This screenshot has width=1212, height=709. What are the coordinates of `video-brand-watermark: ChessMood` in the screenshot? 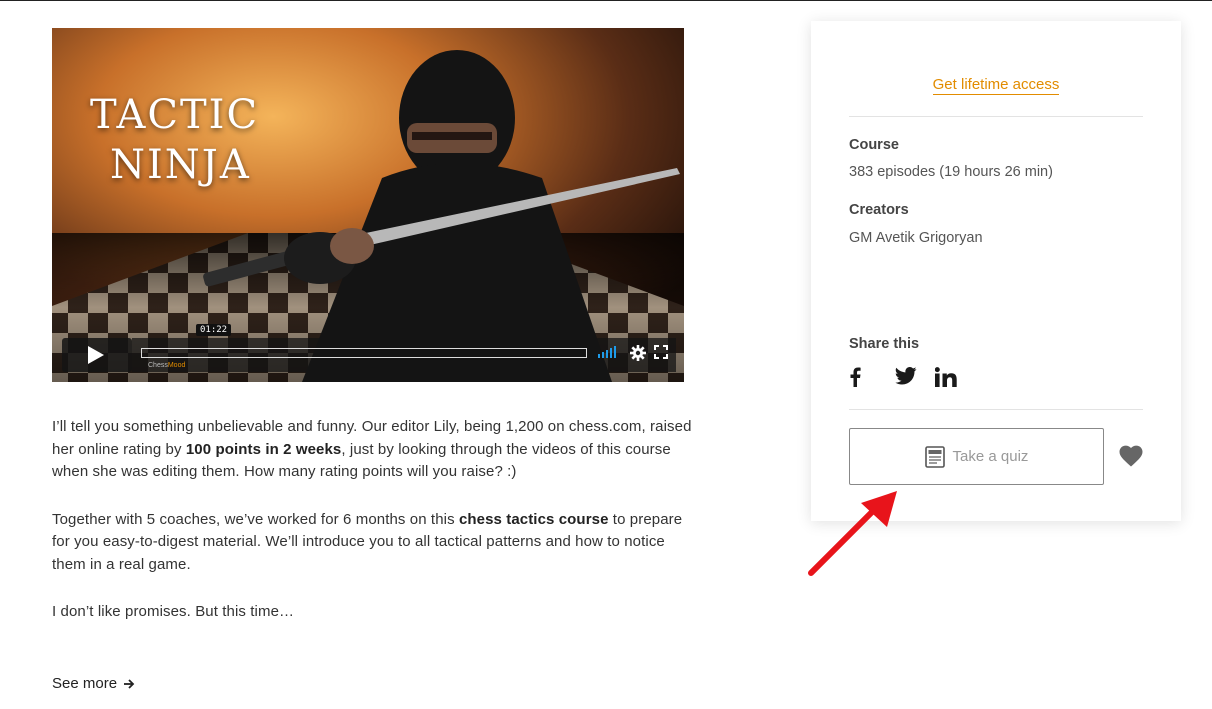 It's located at (166, 365).